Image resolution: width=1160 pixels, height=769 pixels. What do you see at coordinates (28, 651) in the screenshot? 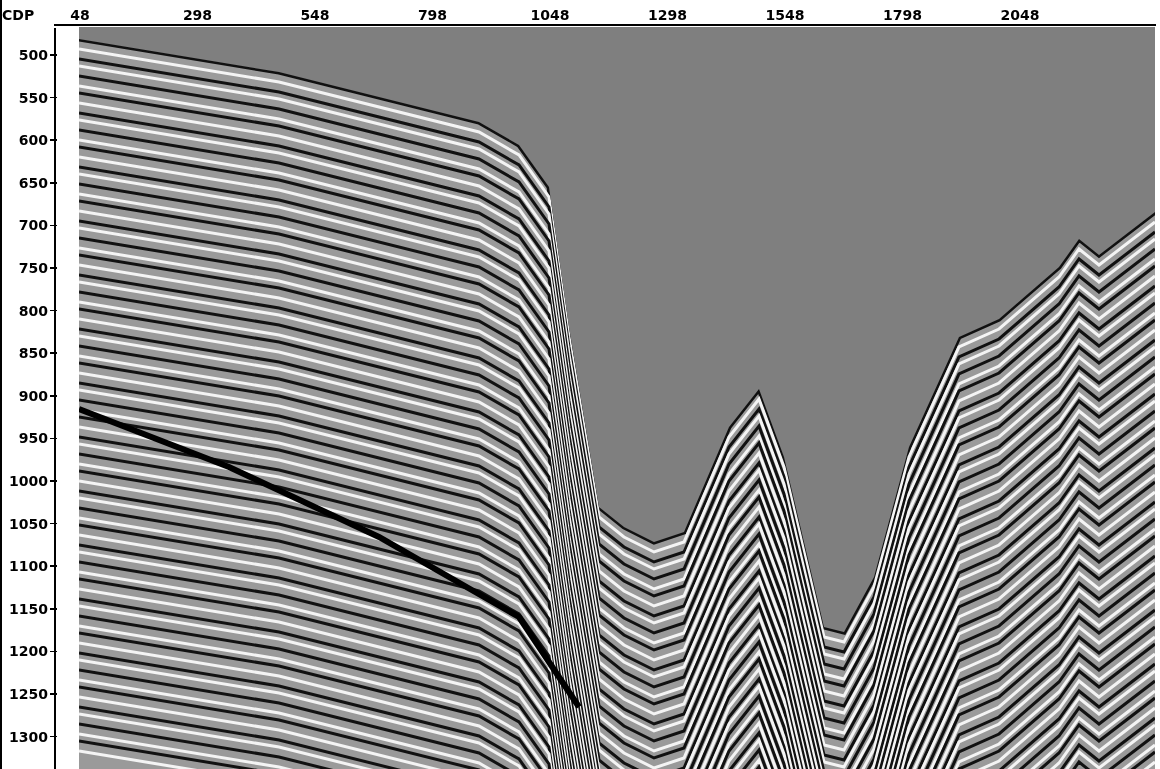
I see `axis-tick-label: 1200` at bounding box center [28, 651].